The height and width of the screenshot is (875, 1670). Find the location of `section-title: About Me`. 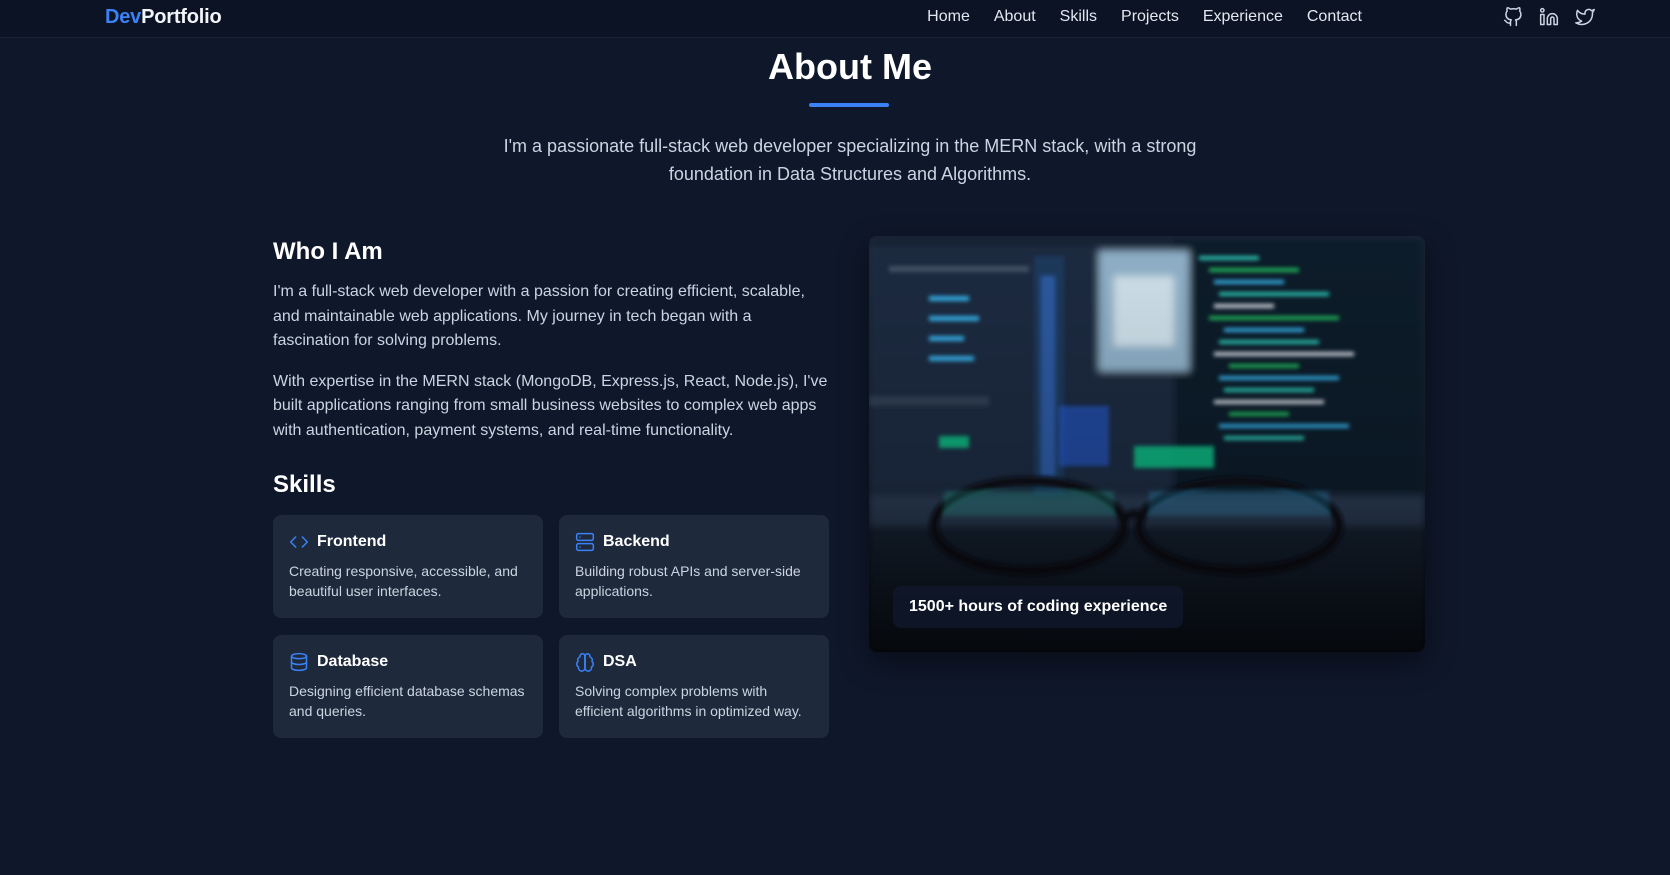

section-title: About Me is located at coordinates (850, 66).